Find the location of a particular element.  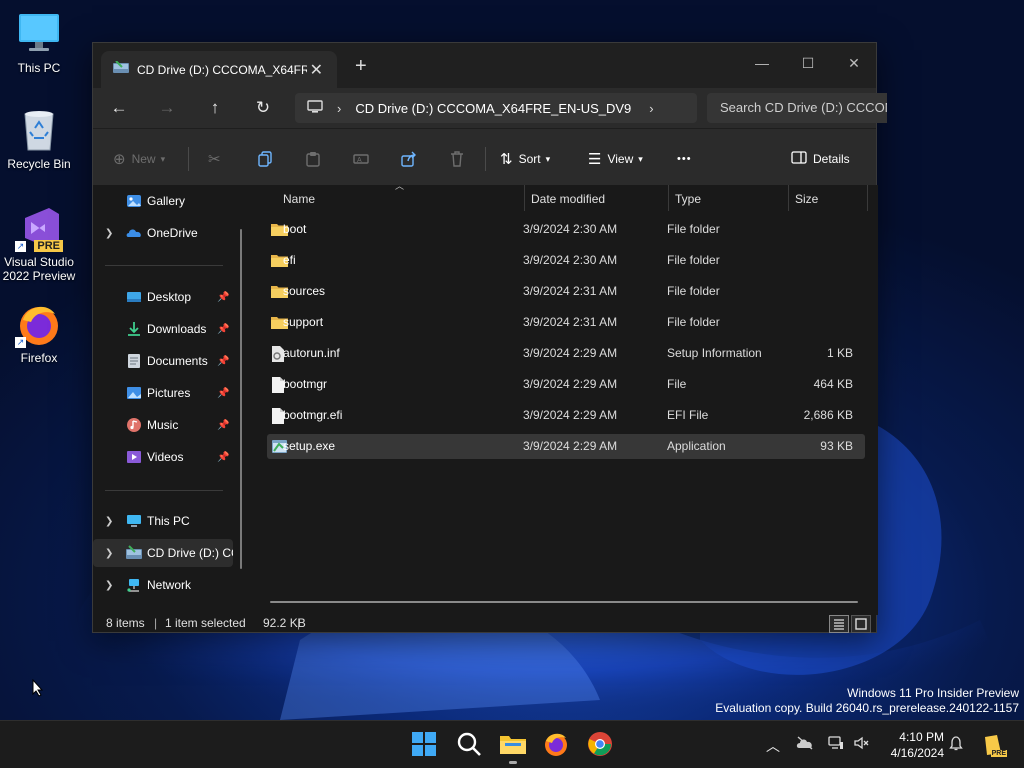

file-size: 464 KB is located at coordinates (833, 384).